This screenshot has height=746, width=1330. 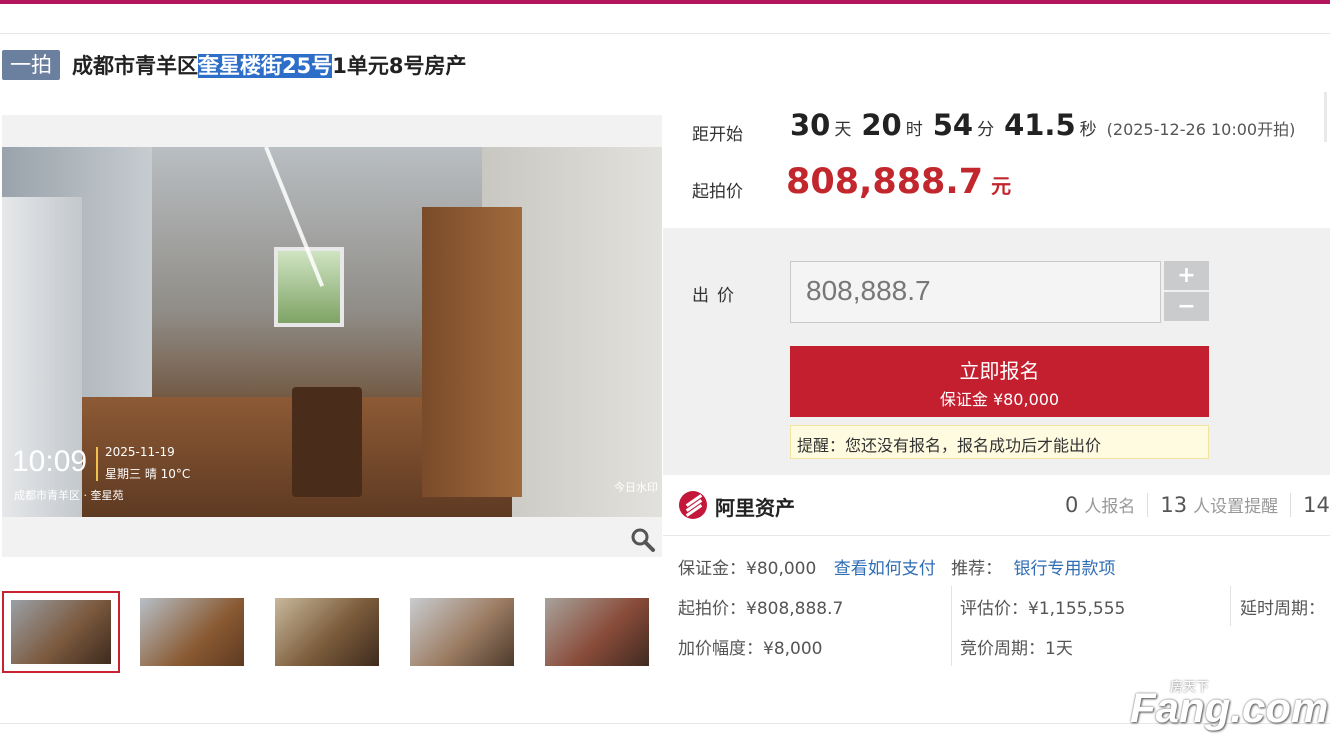 I want to click on countdown-minutes: 54, so click(x=953, y=125).